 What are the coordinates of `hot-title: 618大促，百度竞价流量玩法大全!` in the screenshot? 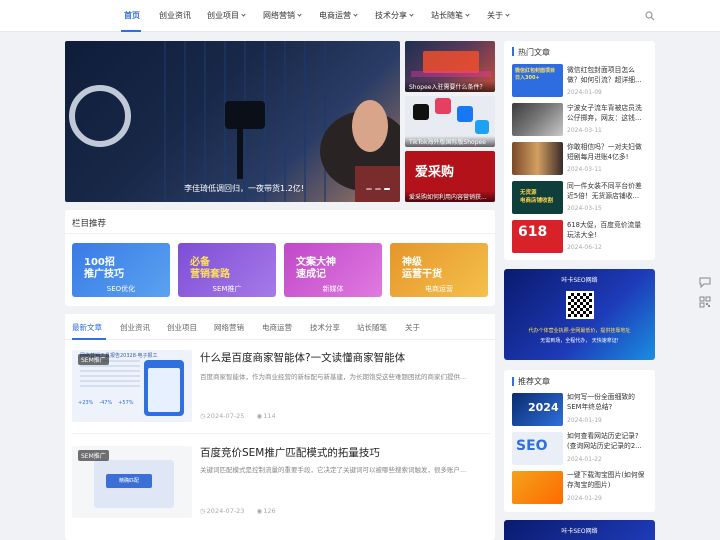 It's located at (607, 230).